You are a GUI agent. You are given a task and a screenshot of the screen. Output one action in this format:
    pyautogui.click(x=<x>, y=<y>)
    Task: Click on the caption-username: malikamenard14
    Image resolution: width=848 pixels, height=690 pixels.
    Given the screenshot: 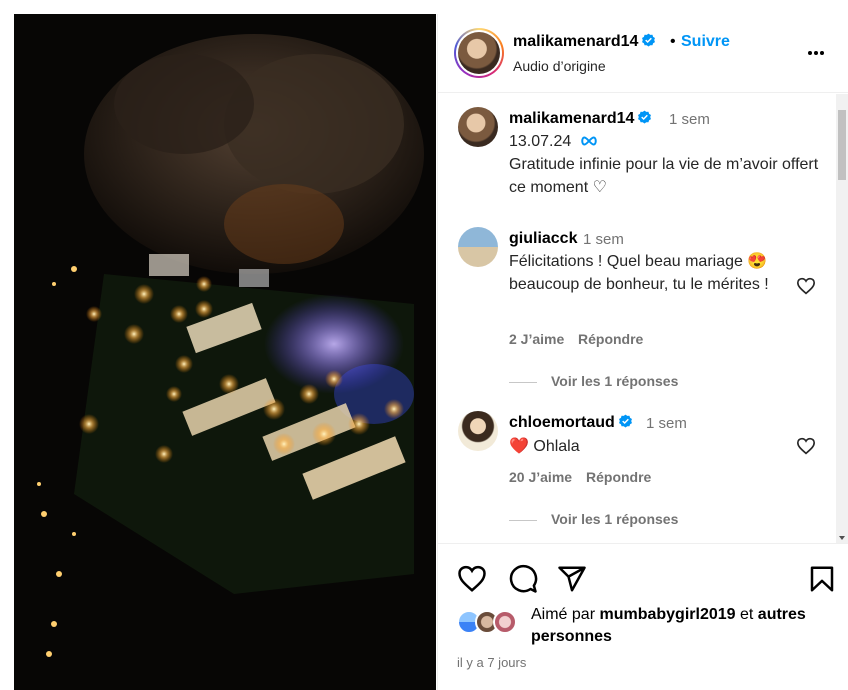 What is the action you would take?
    pyautogui.click(x=580, y=119)
    